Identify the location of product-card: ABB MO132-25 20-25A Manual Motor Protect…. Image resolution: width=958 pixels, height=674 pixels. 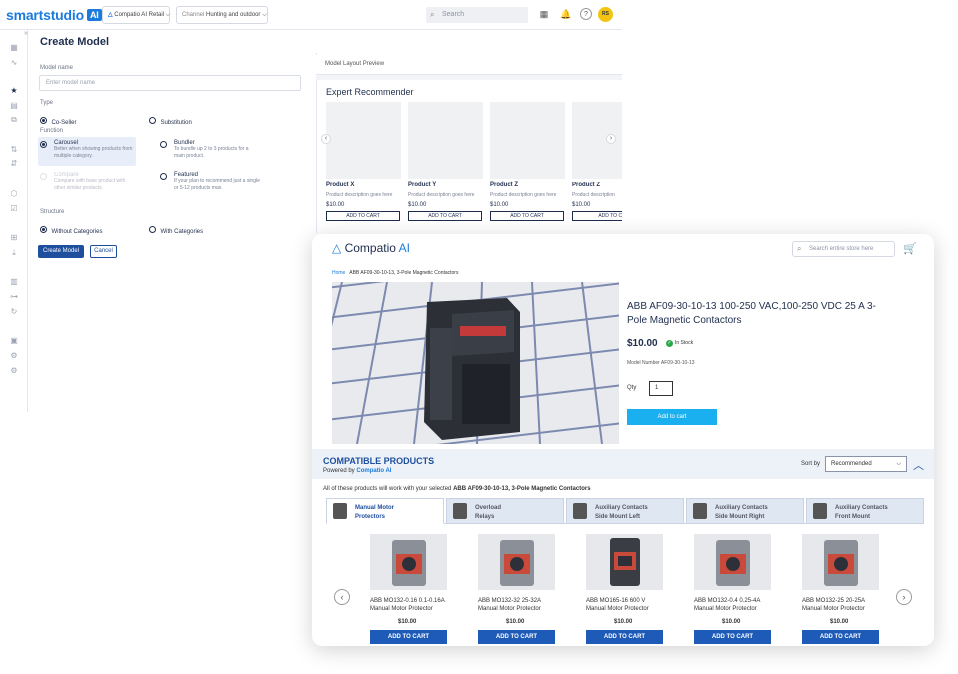
(847, 589).